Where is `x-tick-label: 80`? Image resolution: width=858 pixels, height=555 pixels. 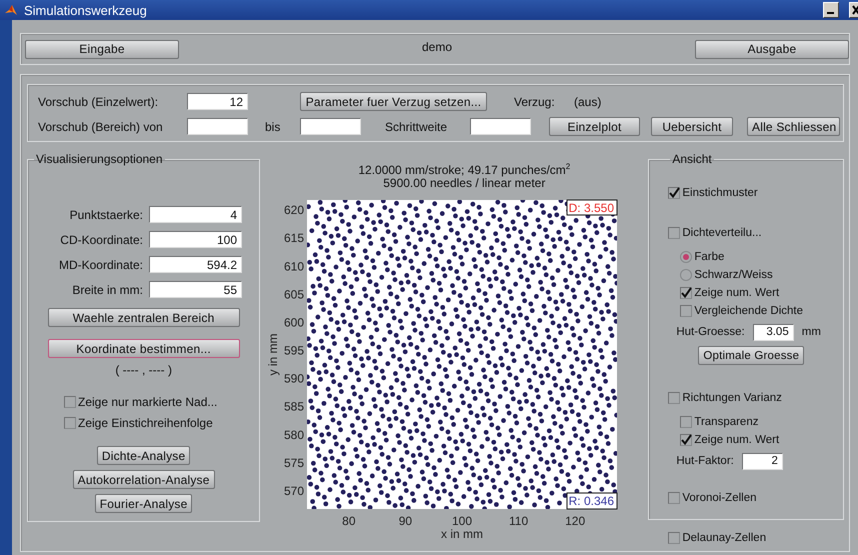 x-tick-label: 80 is located at coordinates (349, 521).